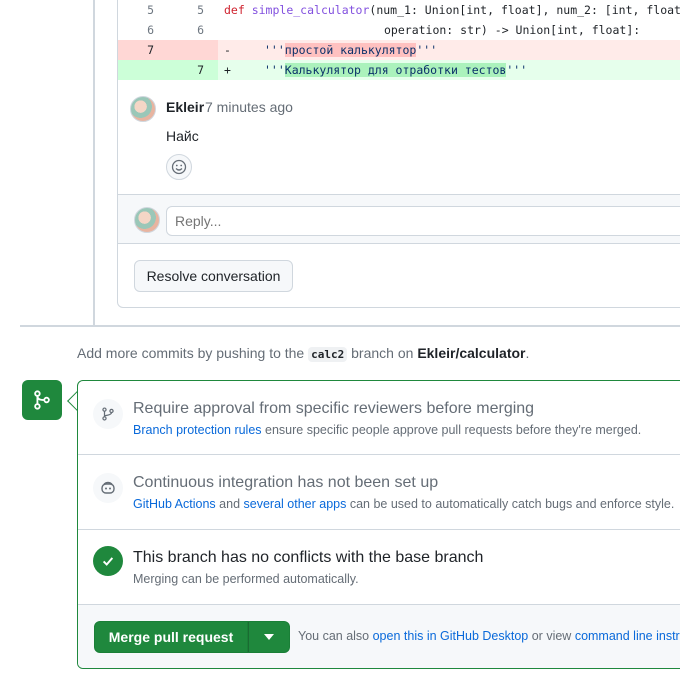 This screenshot has height=674, width=680. What do you see at coordinates (143, 30) in the screenshot?
I see `old-line-number: 6` at bounding box center [143, 30].